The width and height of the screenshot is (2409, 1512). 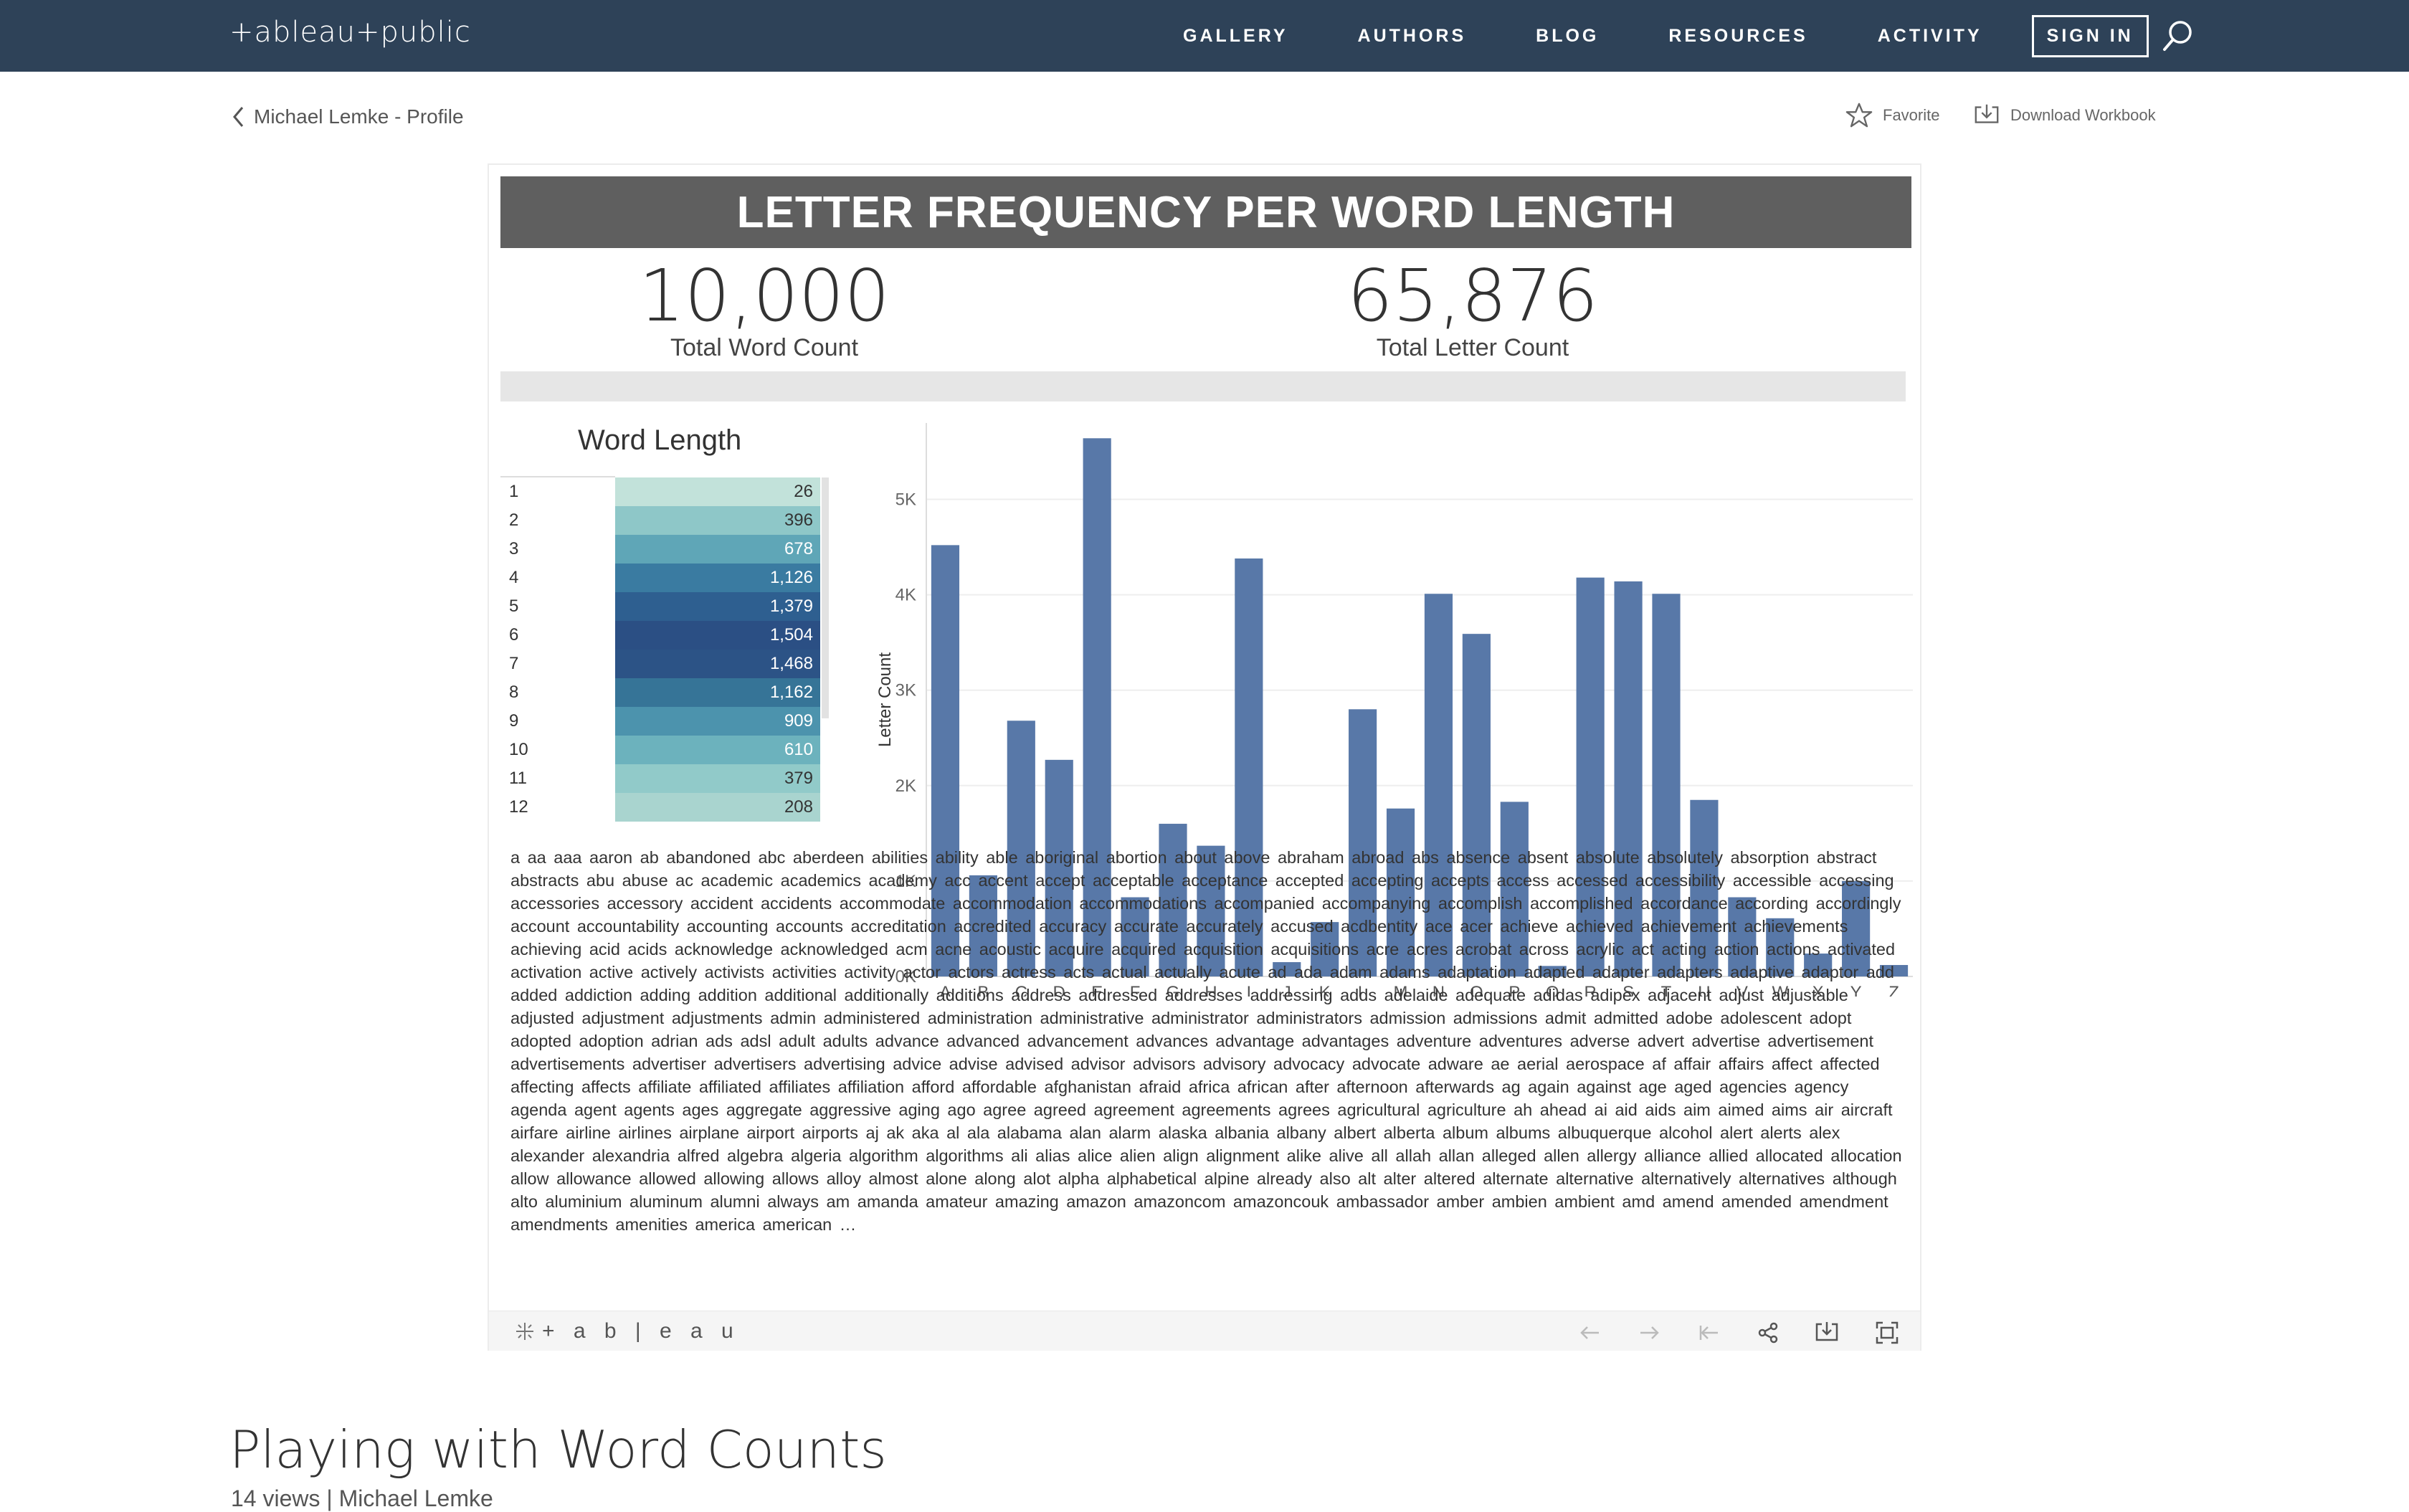 I want to click on word-length-key: 1, so click(x=514, y=491).